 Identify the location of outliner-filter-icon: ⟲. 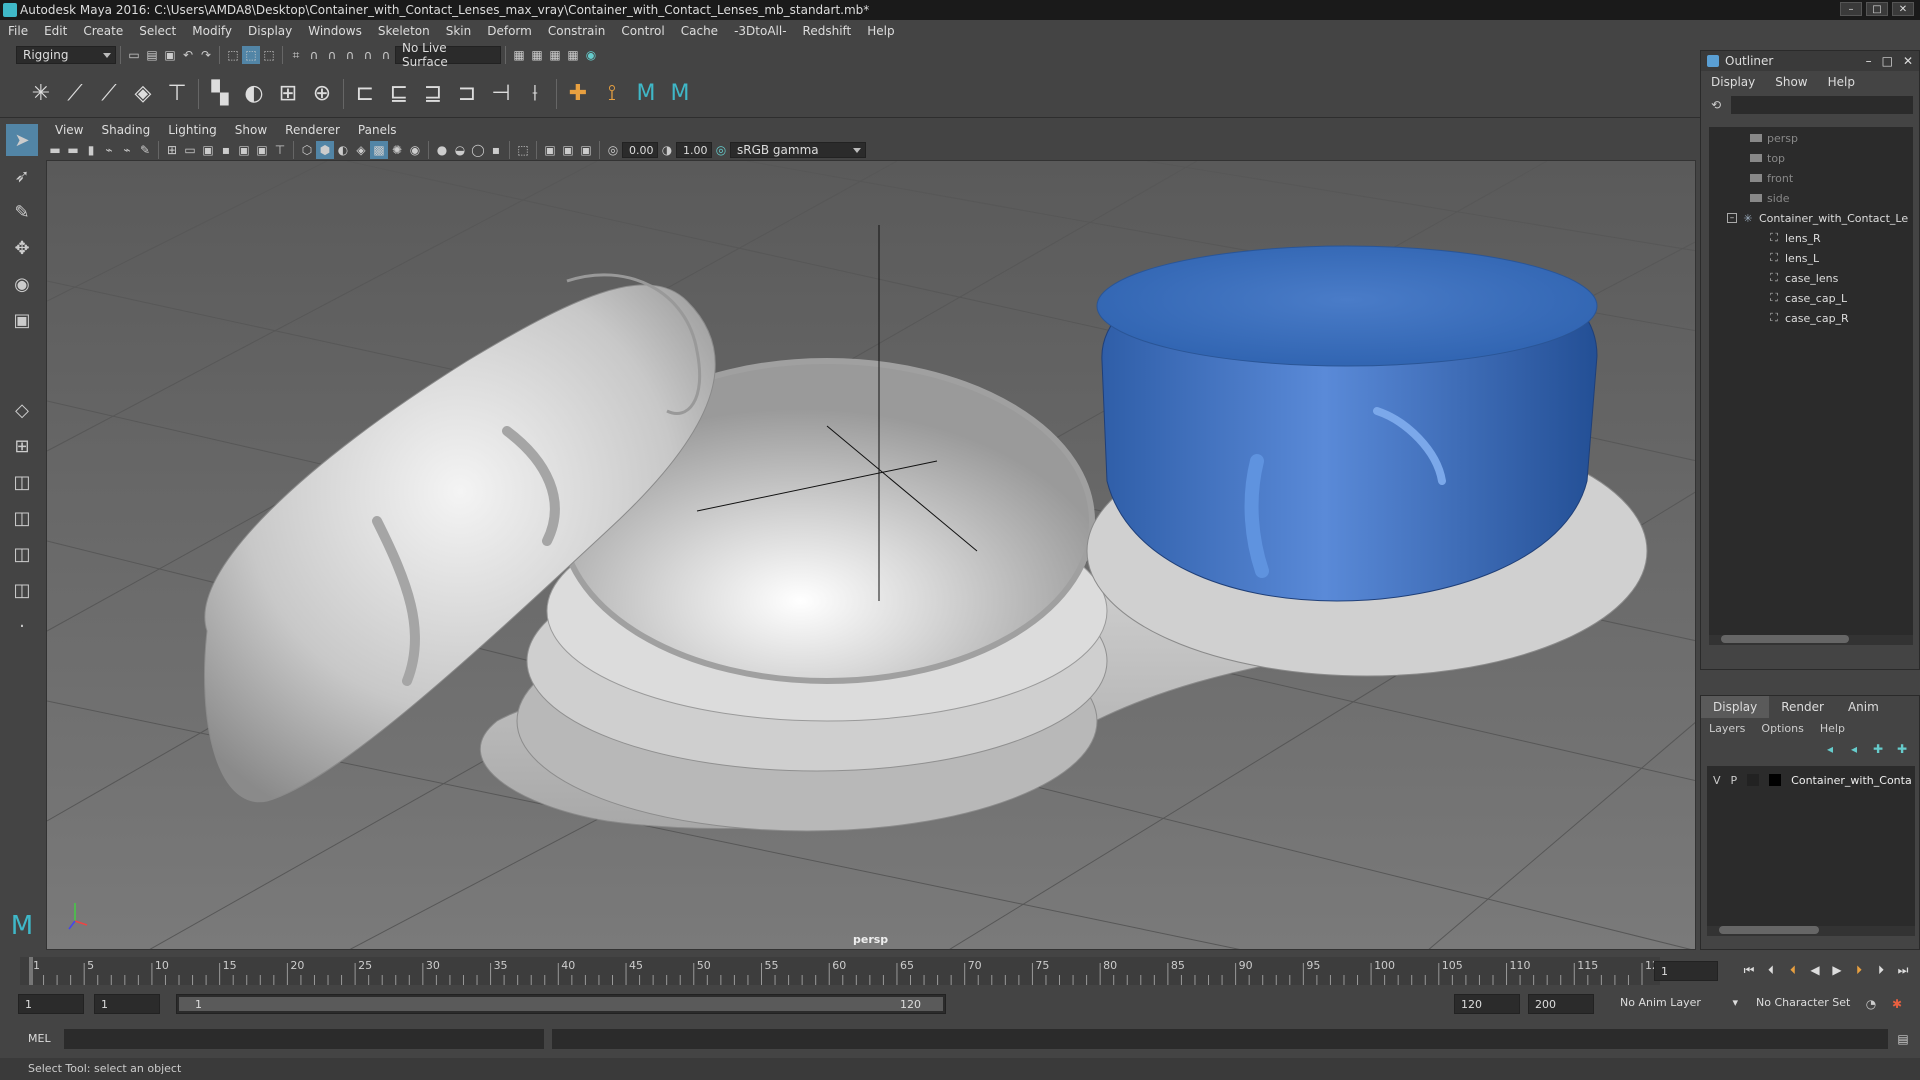
(1716, 105).